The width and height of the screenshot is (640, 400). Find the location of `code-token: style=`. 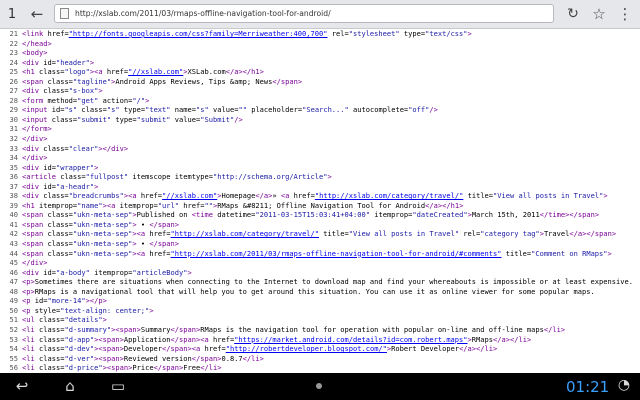

code-token: style= is located at coordinates (47, 310).